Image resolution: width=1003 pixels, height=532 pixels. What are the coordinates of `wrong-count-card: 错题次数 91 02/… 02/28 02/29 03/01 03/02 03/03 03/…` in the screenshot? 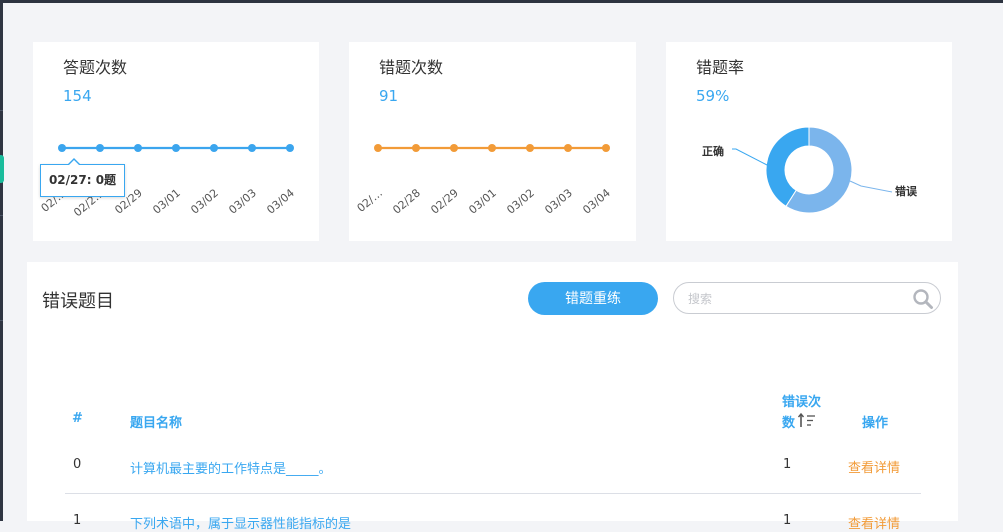 It's located at (492, 141).